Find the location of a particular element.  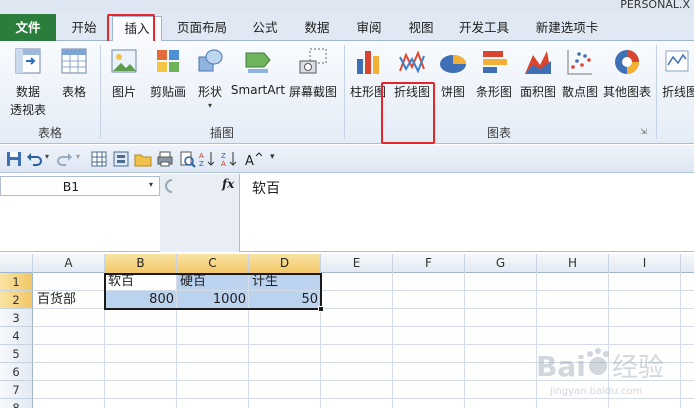

other-charts-label: 其他图表 is located at coordinates (626, 92).